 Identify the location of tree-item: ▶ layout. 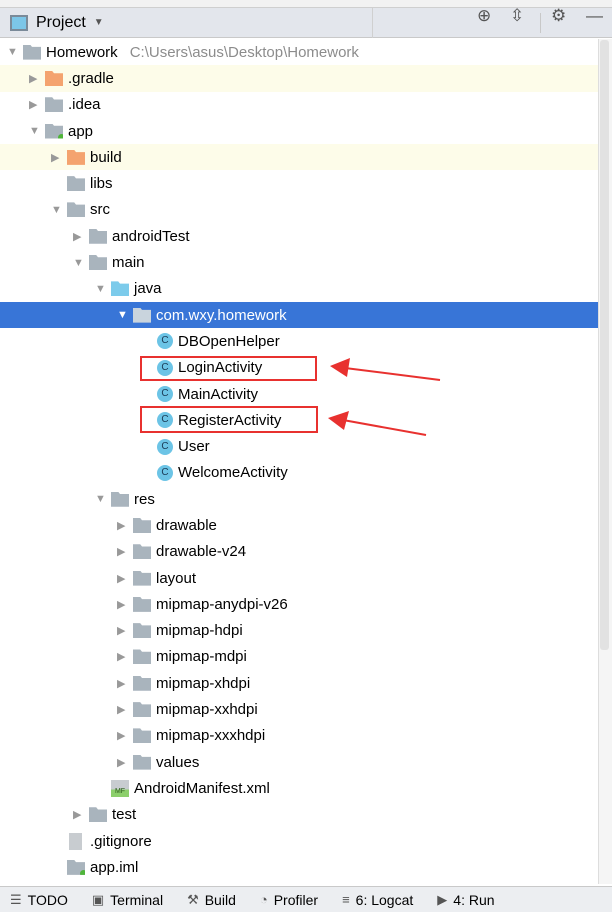
(299, 578).